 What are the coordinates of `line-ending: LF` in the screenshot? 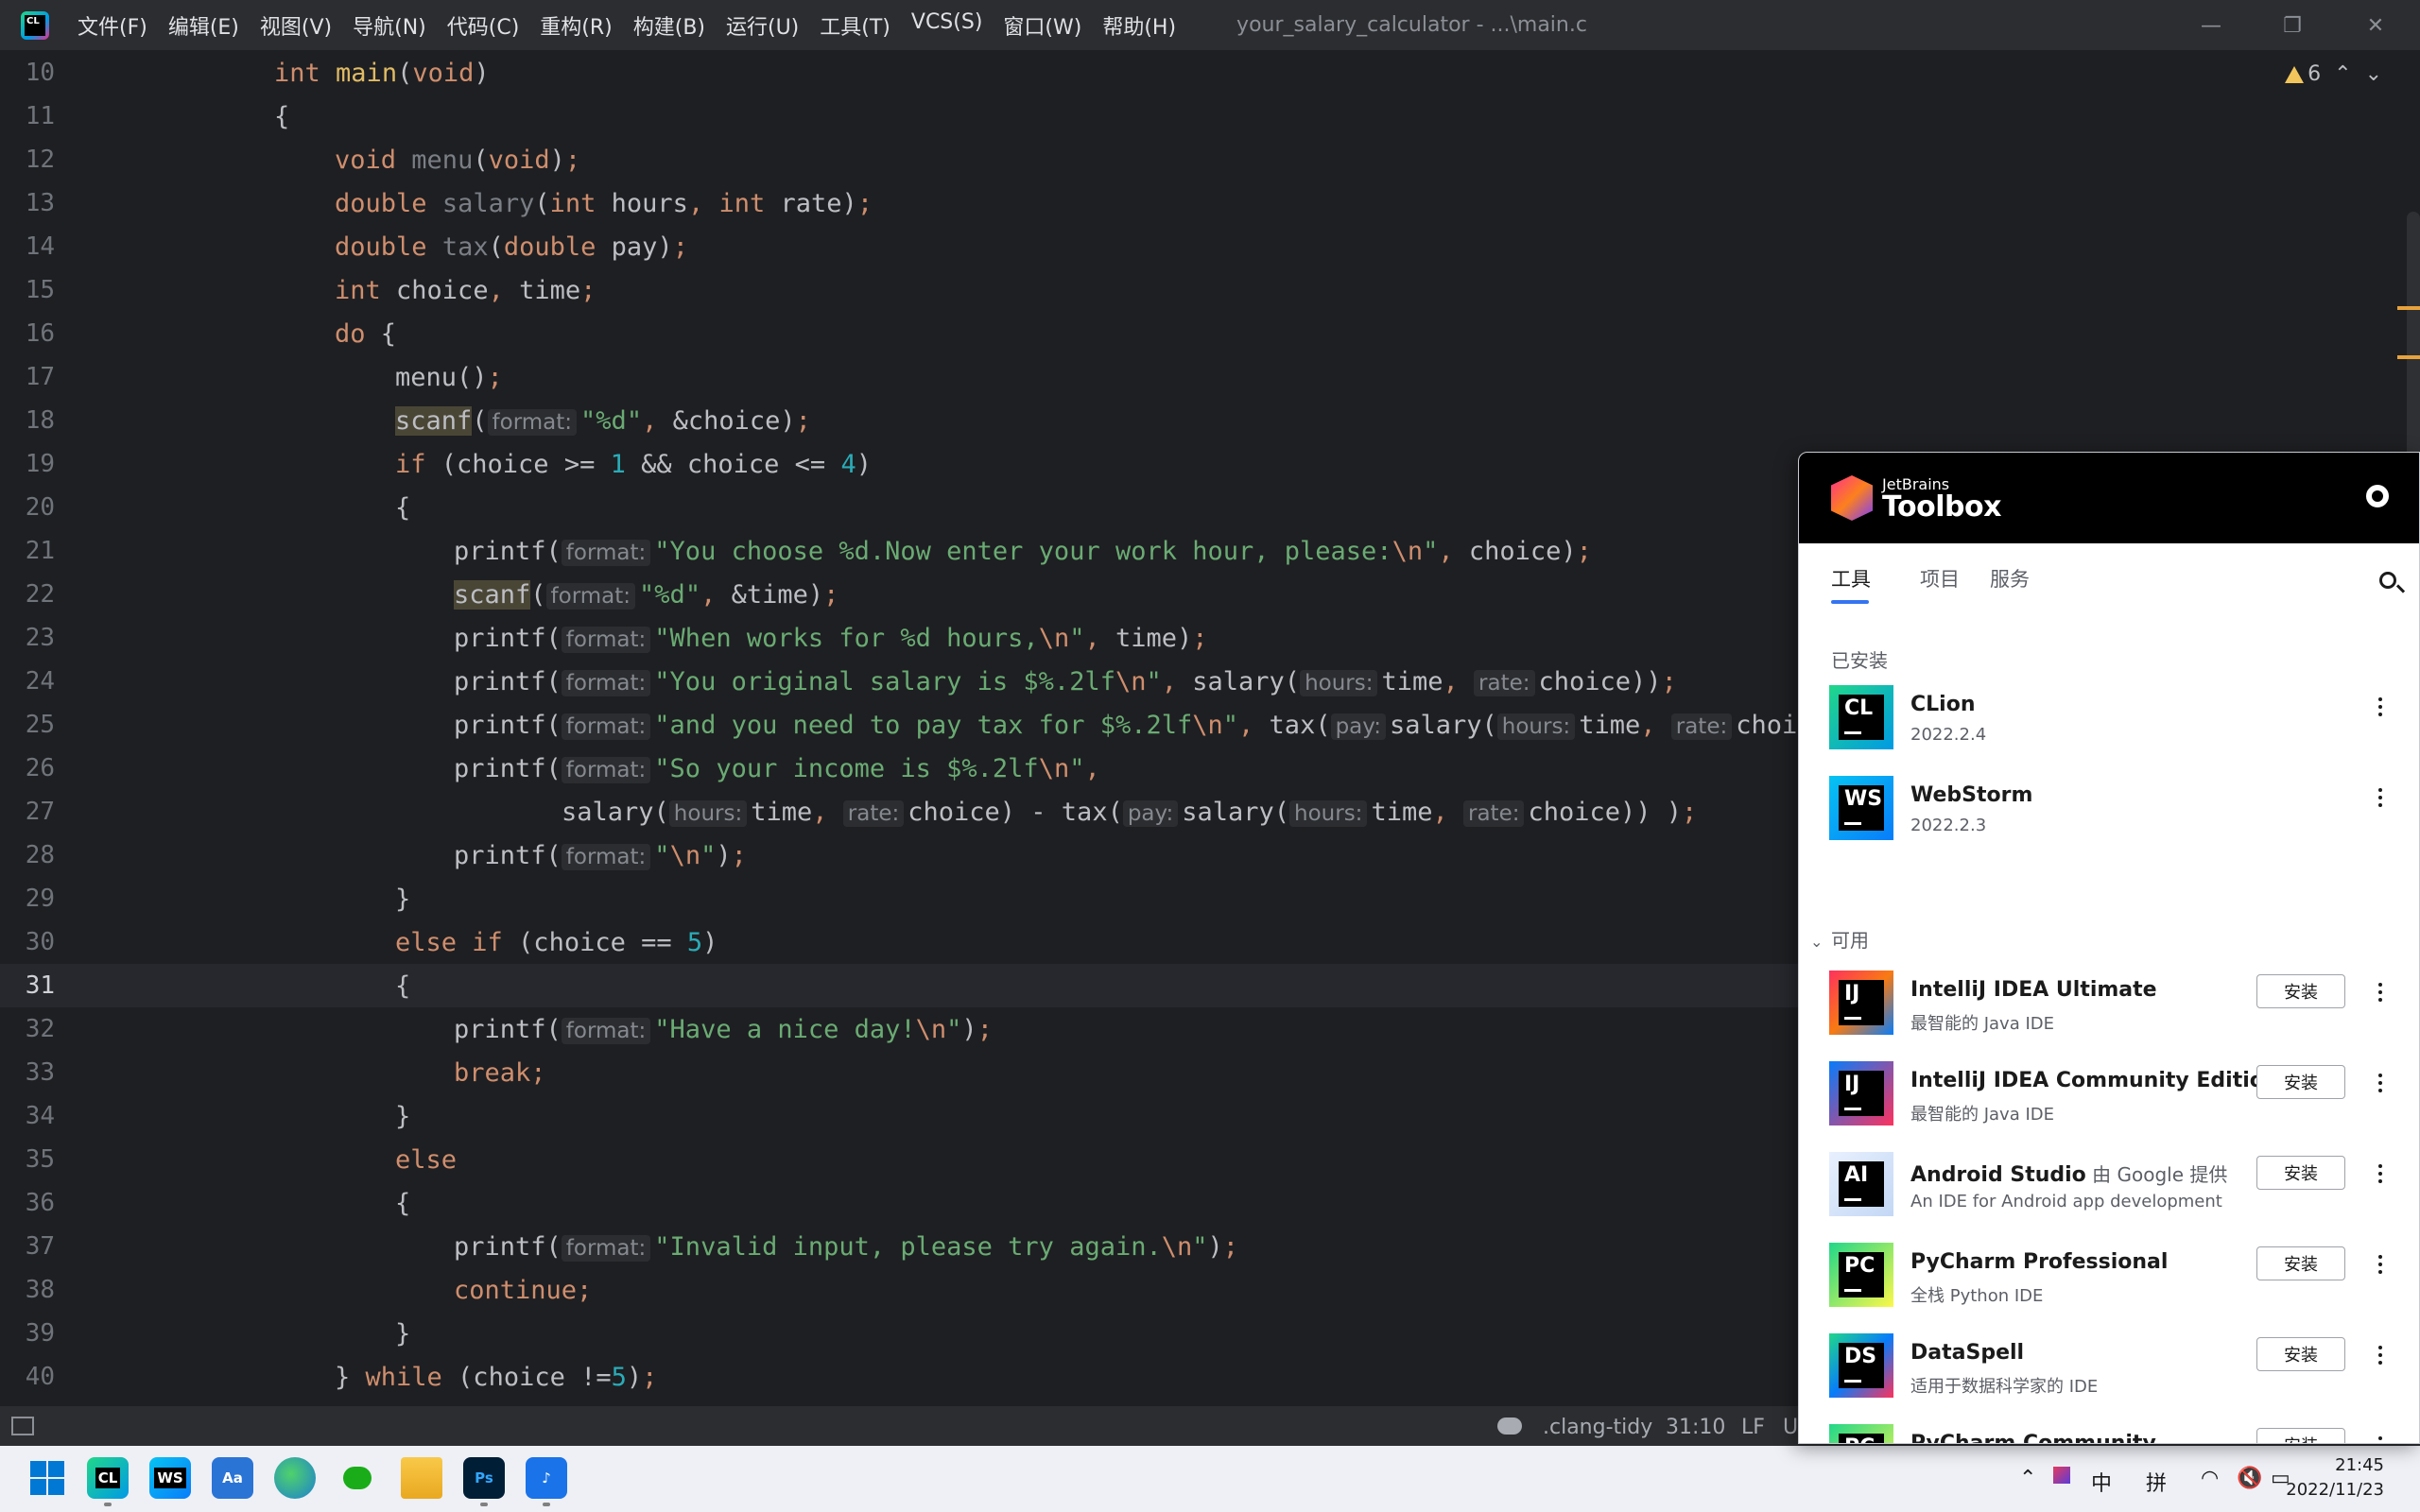 It's located at (1753, 1427).